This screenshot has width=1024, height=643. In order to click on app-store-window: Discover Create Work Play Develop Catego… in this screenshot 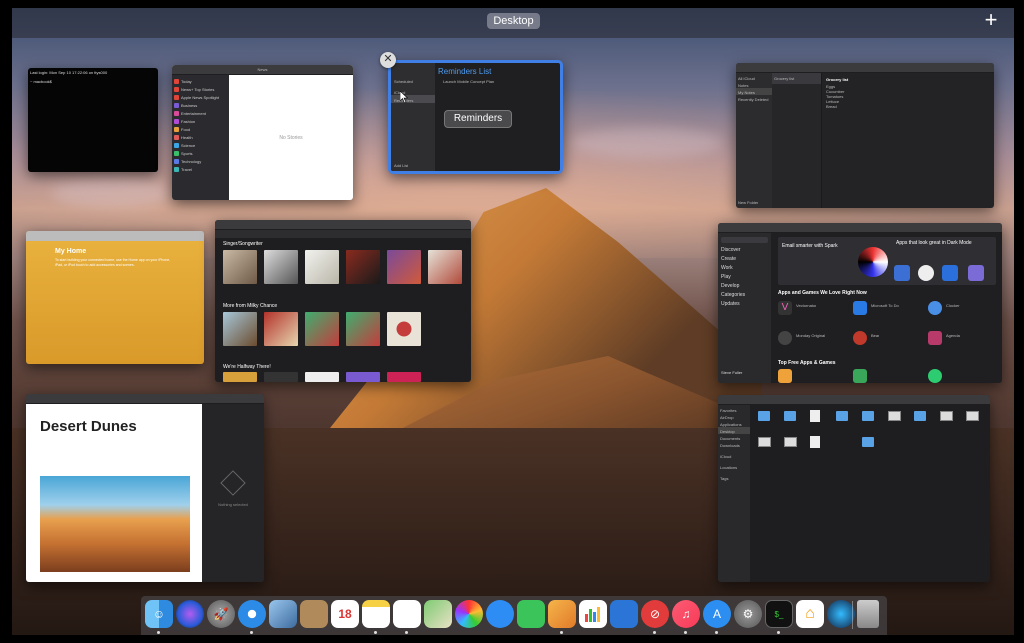, I will do `click(860, 303)`.